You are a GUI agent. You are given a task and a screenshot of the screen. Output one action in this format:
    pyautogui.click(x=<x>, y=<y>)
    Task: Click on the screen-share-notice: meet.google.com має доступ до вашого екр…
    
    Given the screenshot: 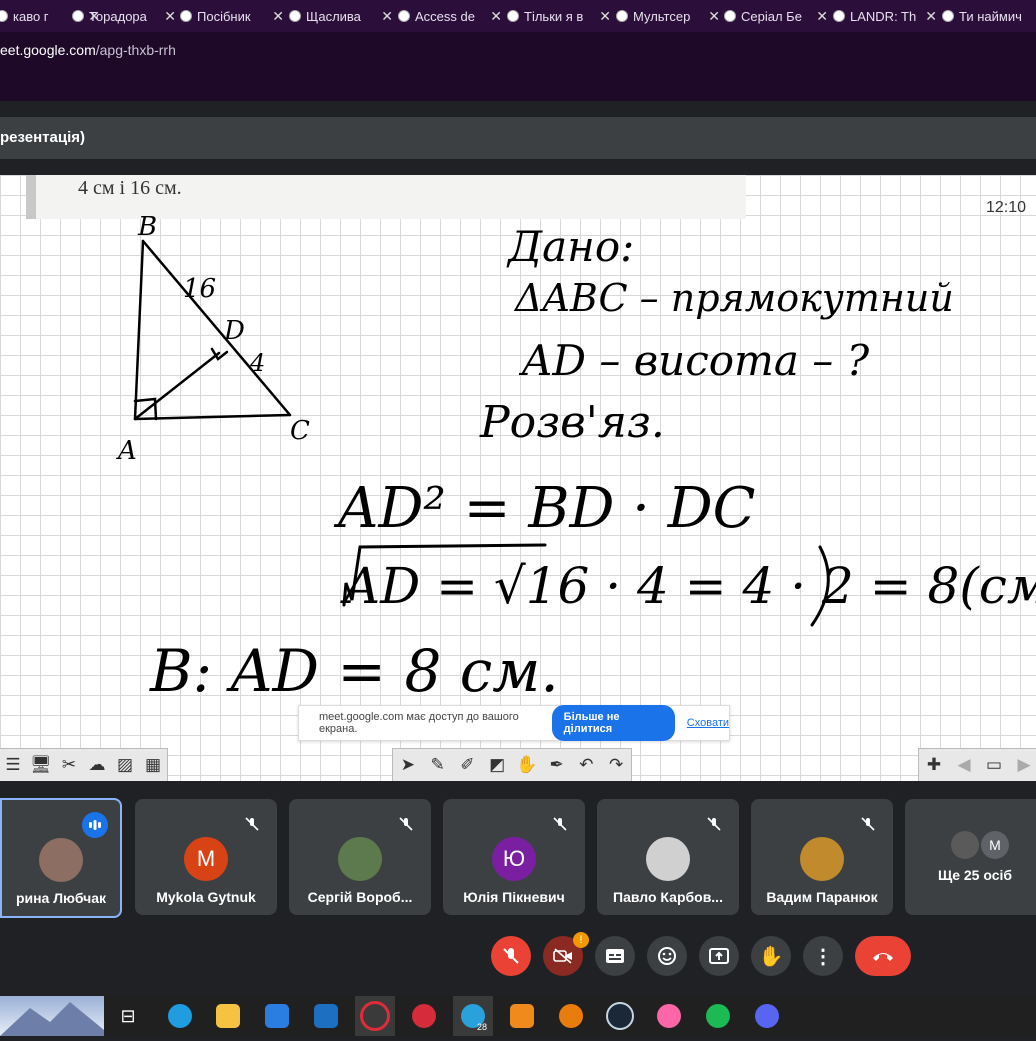 What is the action you would take?
    pyautogui.click(x=514, y=723)
    